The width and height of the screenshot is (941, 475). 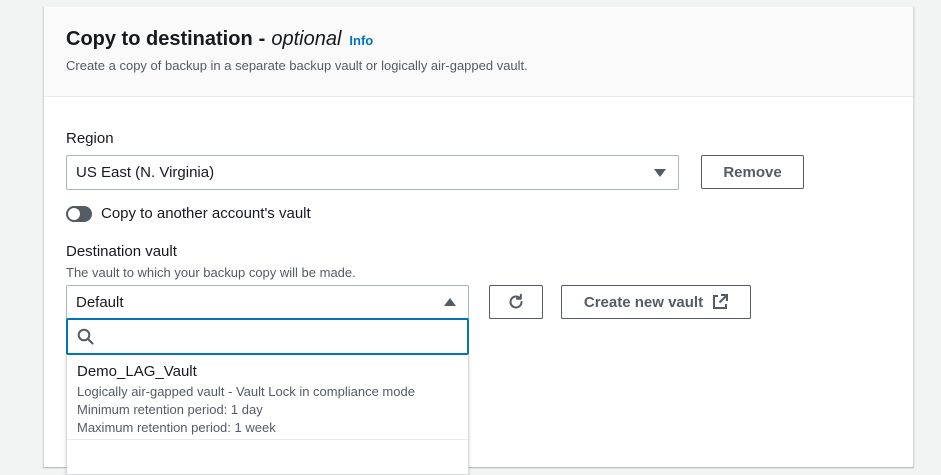 I want to click on refresh-icon, so click(x=516, y=301).